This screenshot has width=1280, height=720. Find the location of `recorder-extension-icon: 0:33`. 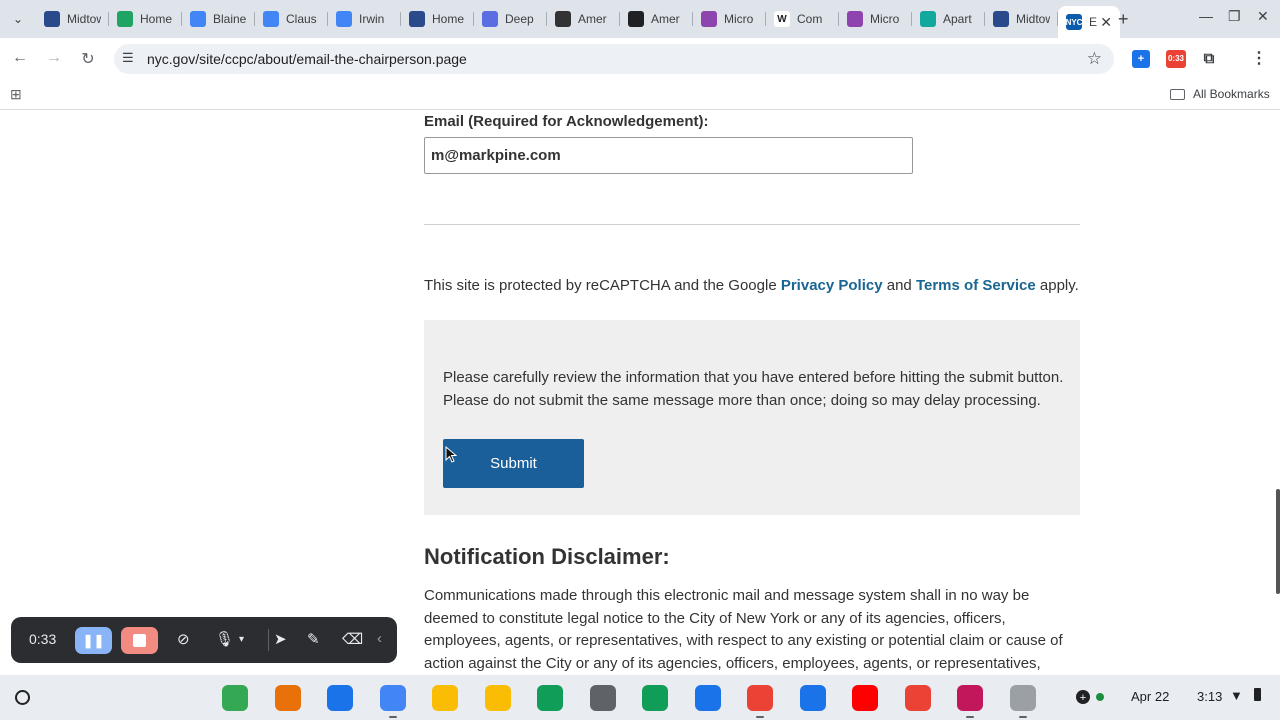

recorder-extension-icon: 0:33 is located at coordinates (1176, 59).